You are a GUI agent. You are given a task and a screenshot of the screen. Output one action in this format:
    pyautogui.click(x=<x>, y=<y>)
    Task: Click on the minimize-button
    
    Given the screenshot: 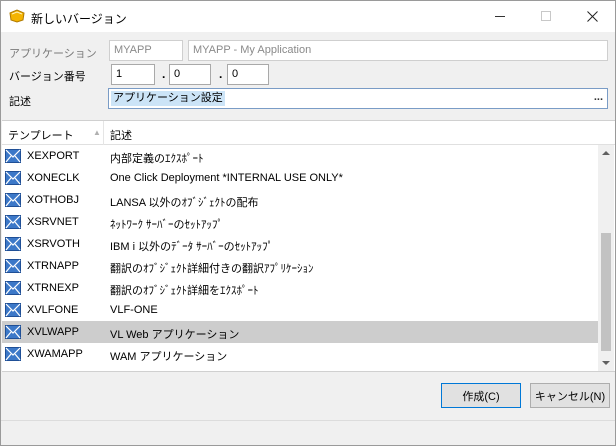 What is the action you would take?
    pyautogui.click(x=500, y=16)
    